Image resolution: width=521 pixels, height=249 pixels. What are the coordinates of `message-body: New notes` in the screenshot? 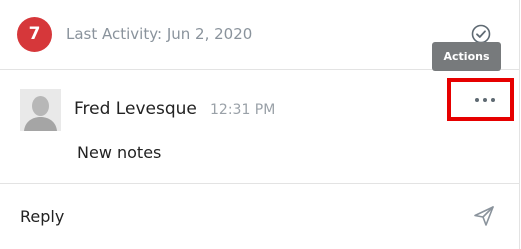 It's located at (119, 152).